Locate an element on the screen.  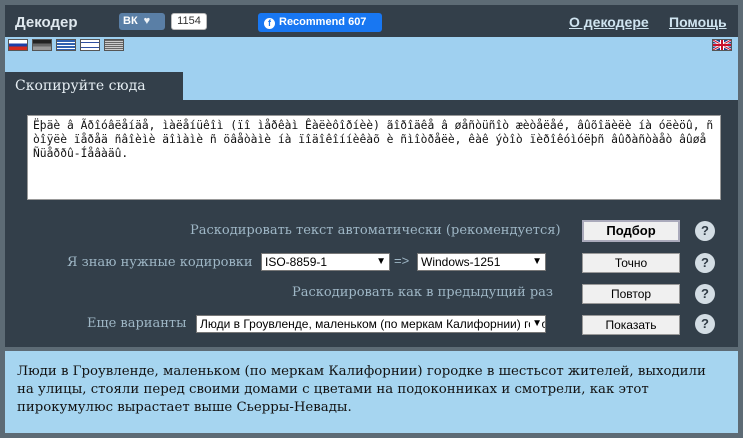
uk-cross-icon is located at coordinates (722, 45).